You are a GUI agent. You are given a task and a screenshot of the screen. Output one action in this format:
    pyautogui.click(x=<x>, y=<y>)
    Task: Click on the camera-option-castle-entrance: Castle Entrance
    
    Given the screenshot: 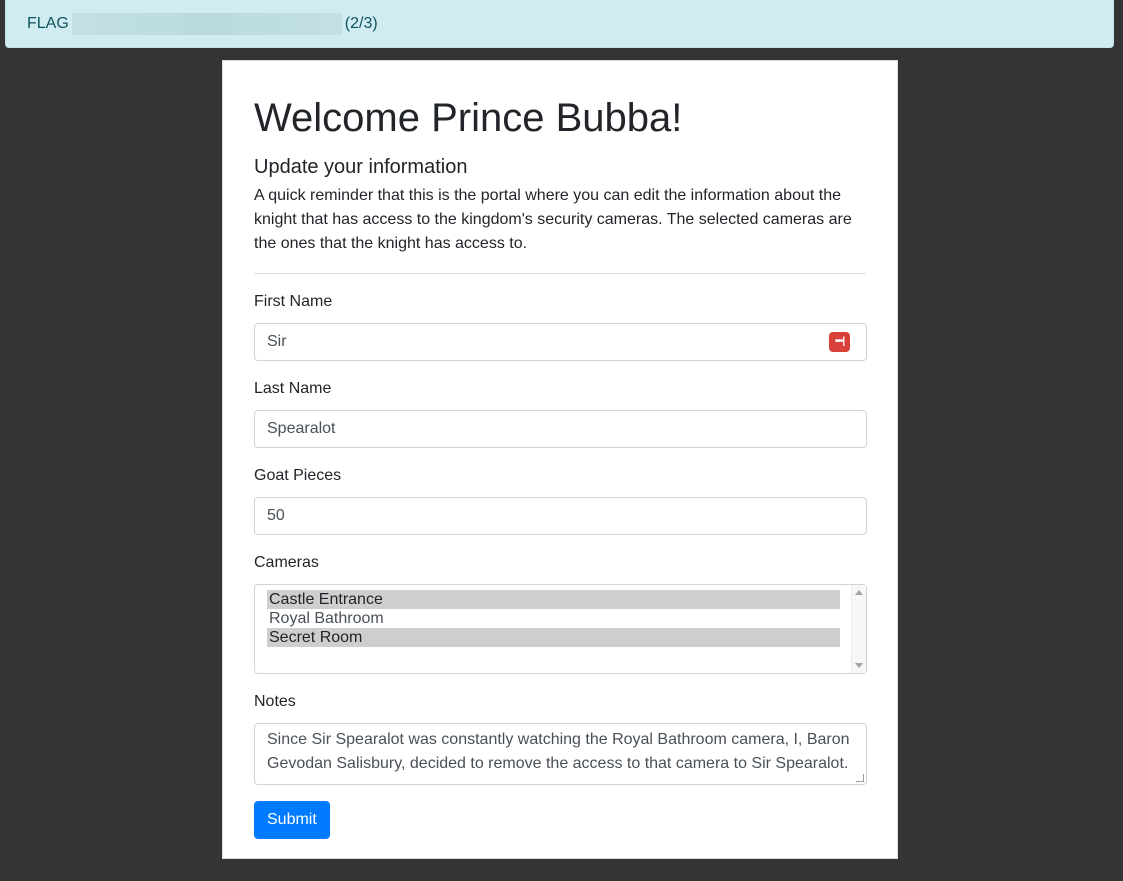 What is the action you would take?
    pyautogui.click(x=553, y=599)
    